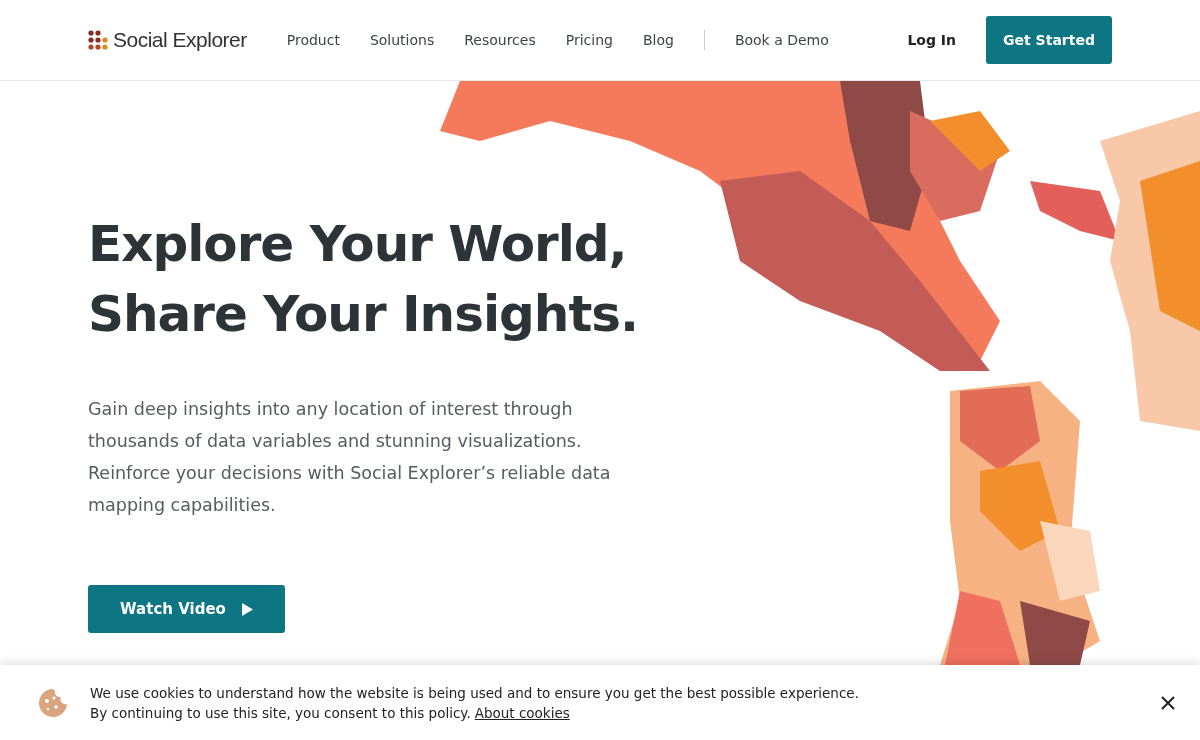  What do you see at coordinates (280, 713) in the screenshot?
I see `cookie-message: By continuing to use this site, you consent to this policy.` at bounding box center [280, 713].